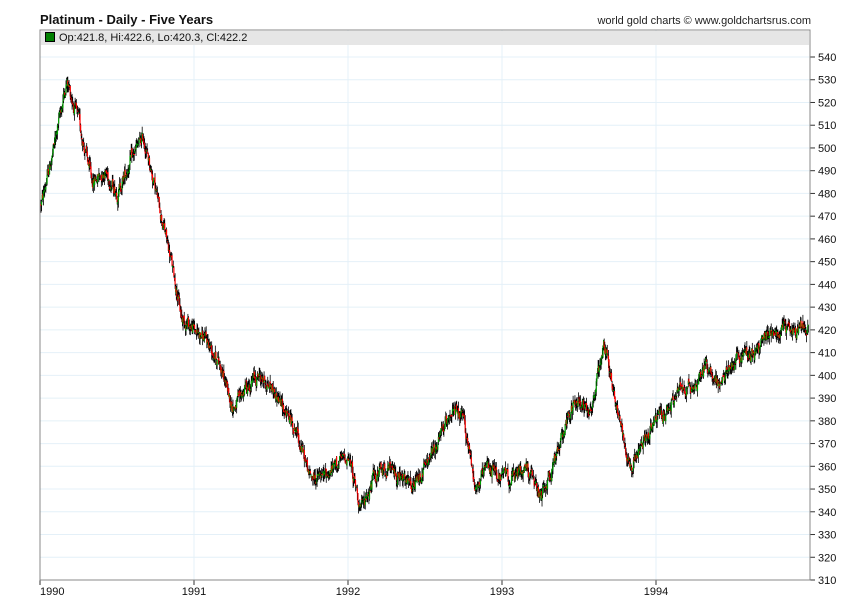 Image resolution: width=850 pixels, height=616 pixels. Describe the element at coordinates (153, 38) in the screenshot. I see `ohlc-legend-text: Op:421.8, Hi:422.6, Lo:420.3, Cl:422.2` at that location.